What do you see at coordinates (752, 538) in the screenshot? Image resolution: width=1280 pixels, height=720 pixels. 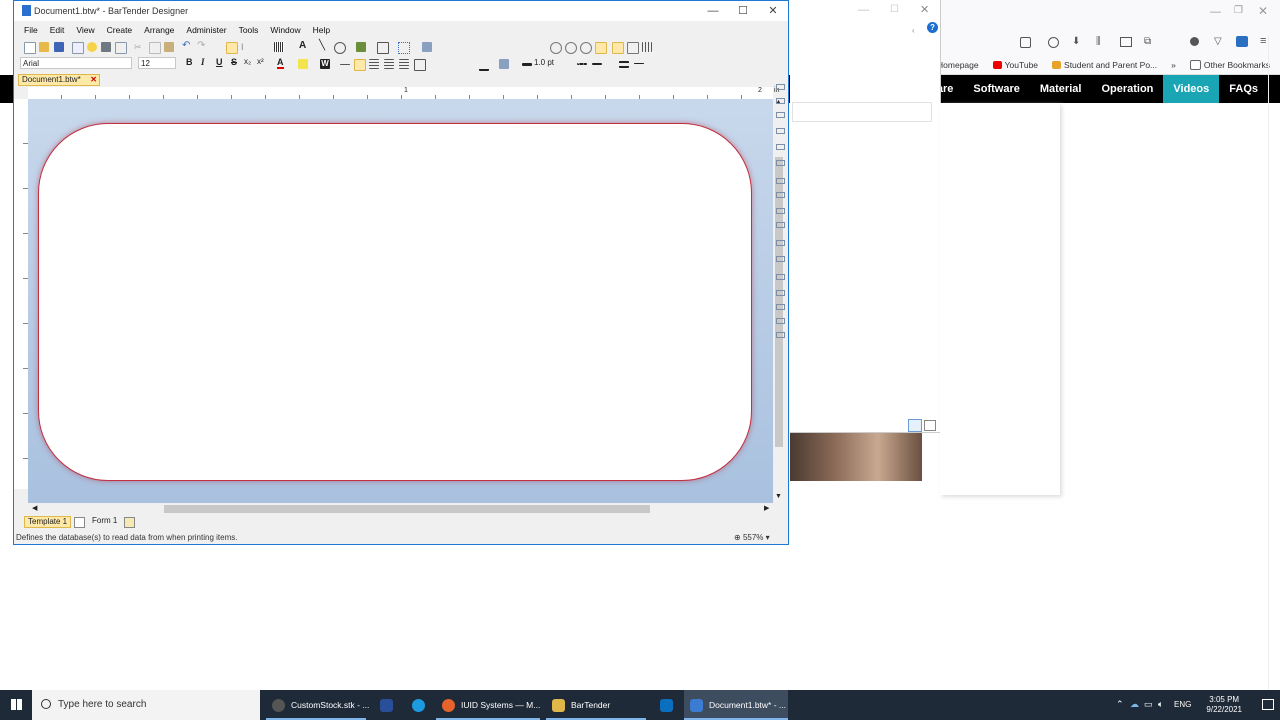 I see `zoom-level: ⊕ 557% ▾` at bounding box center [752, 538].